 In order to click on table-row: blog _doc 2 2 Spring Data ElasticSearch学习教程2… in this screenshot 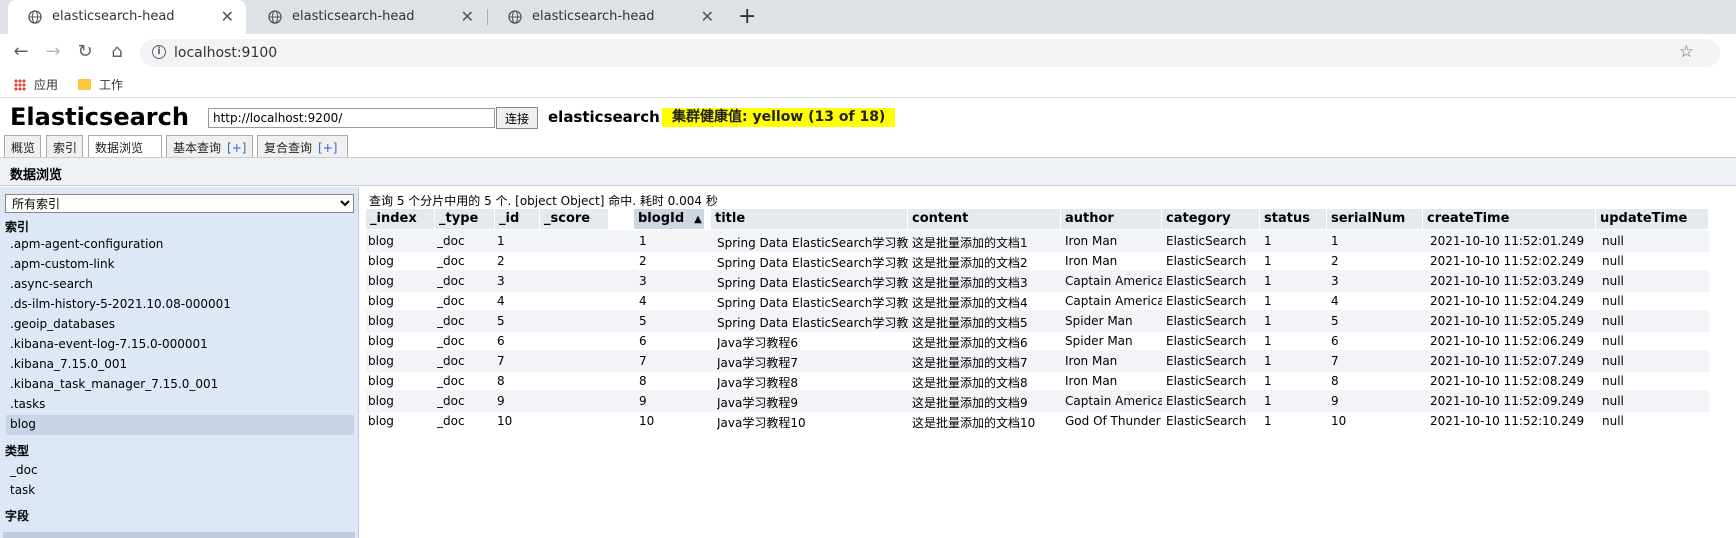, I will do `click(1037, 261)`.